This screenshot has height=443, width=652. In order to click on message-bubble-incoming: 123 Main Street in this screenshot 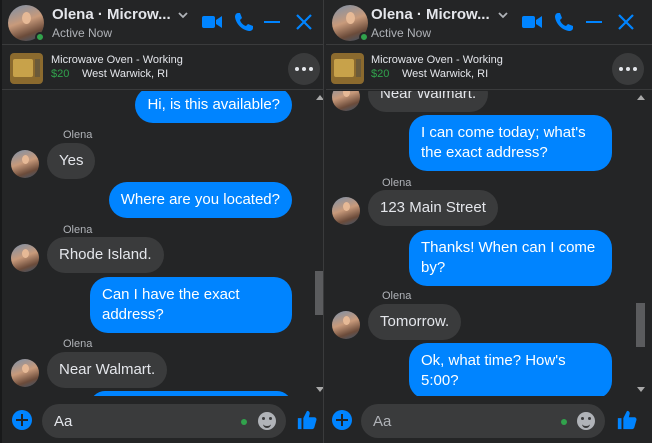, I will do `click(433, 208)`.